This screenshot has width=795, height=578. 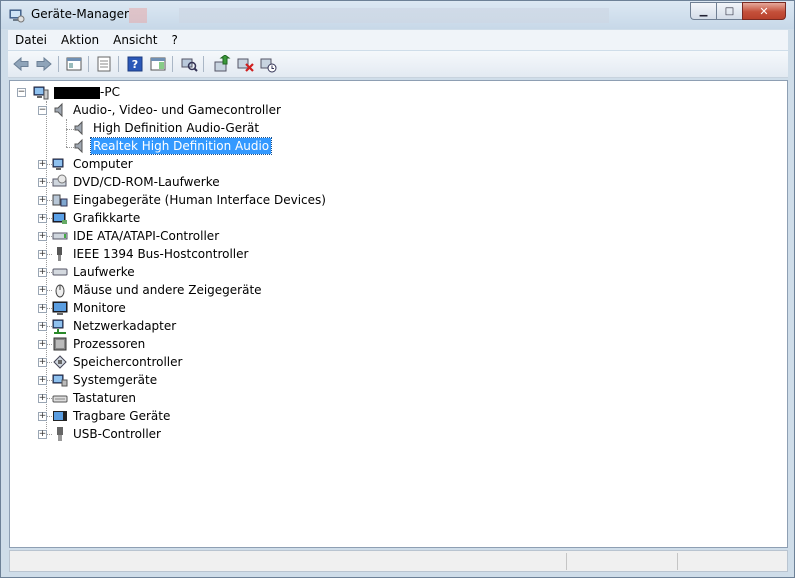 I want to click on category-speichercontroller: Speichercontroller, so click(x=118, y=362).